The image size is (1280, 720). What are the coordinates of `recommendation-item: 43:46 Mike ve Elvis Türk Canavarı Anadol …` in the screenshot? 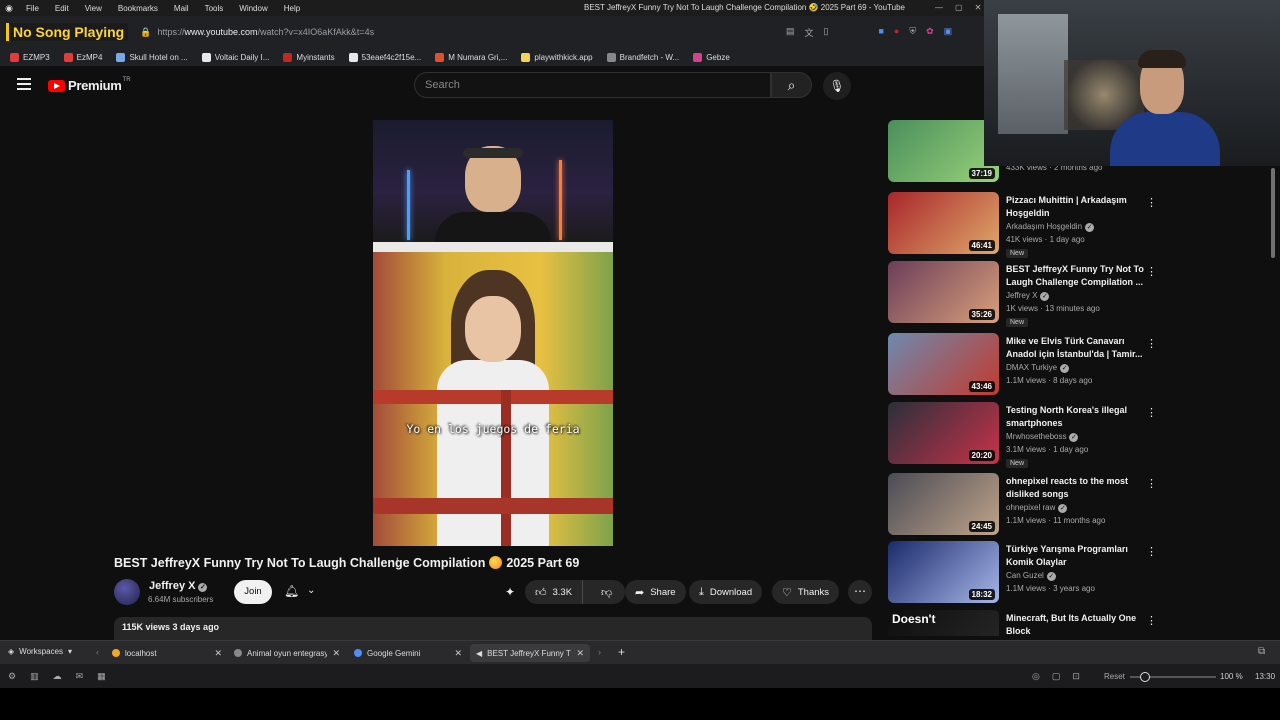 It's located at (1084, 365).